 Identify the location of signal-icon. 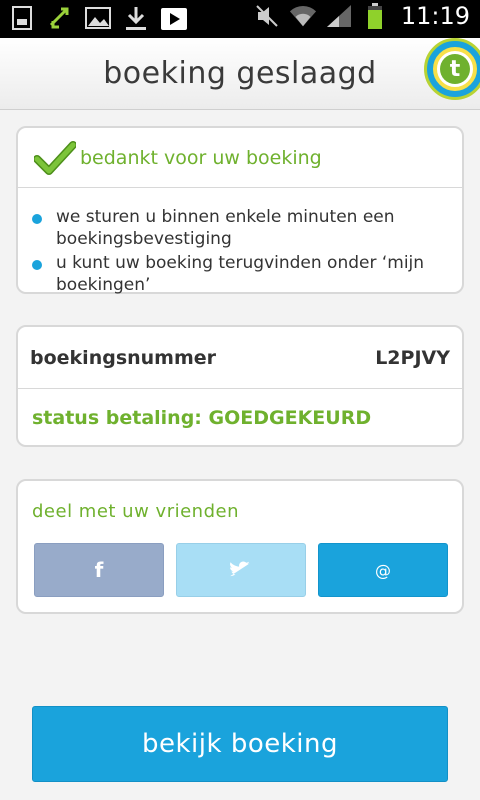
(339, 16).